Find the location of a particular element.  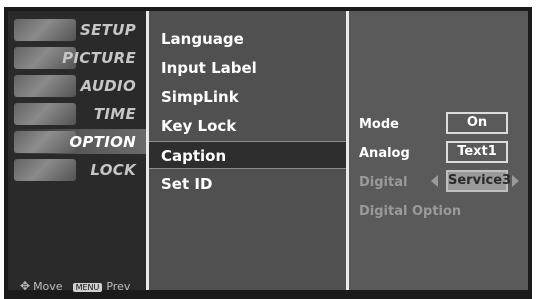

category-label: LOCK is located at coordinates (113, 170).